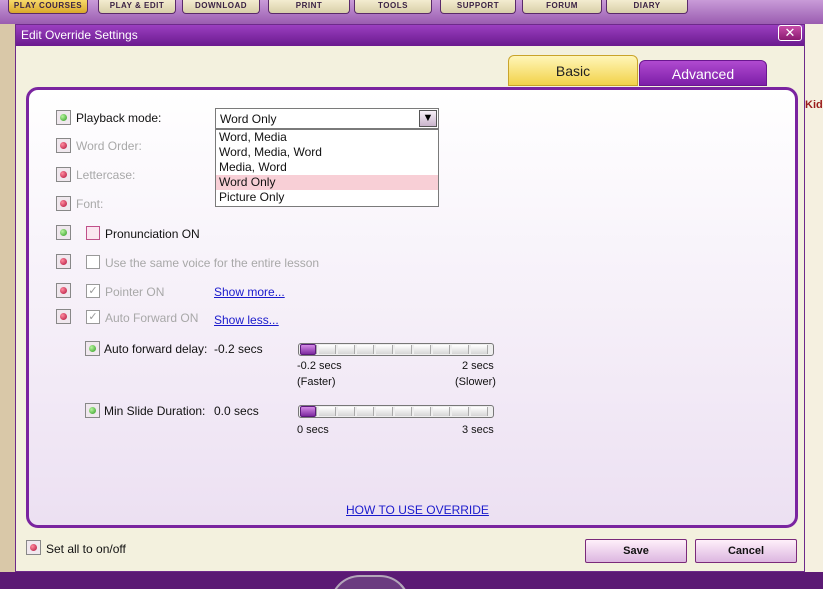 The image size is (823, 589). I want to click on same-voice-indicator, so click(63, 261).